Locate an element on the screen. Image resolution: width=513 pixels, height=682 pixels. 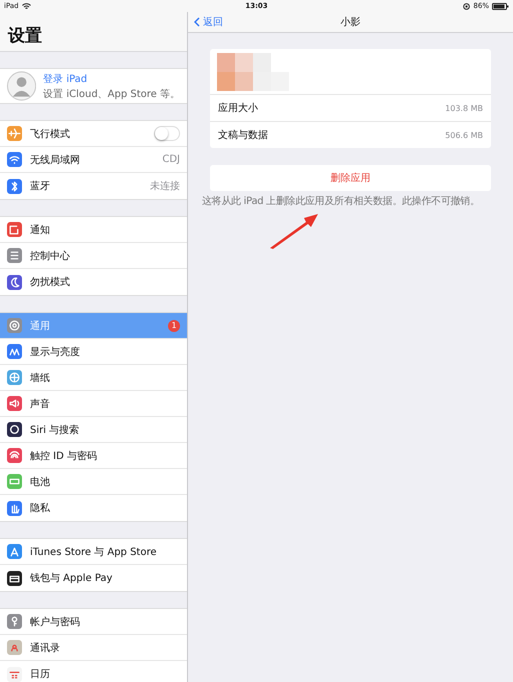
settings-item: 控制中心 is located at coordinates (93, 256).